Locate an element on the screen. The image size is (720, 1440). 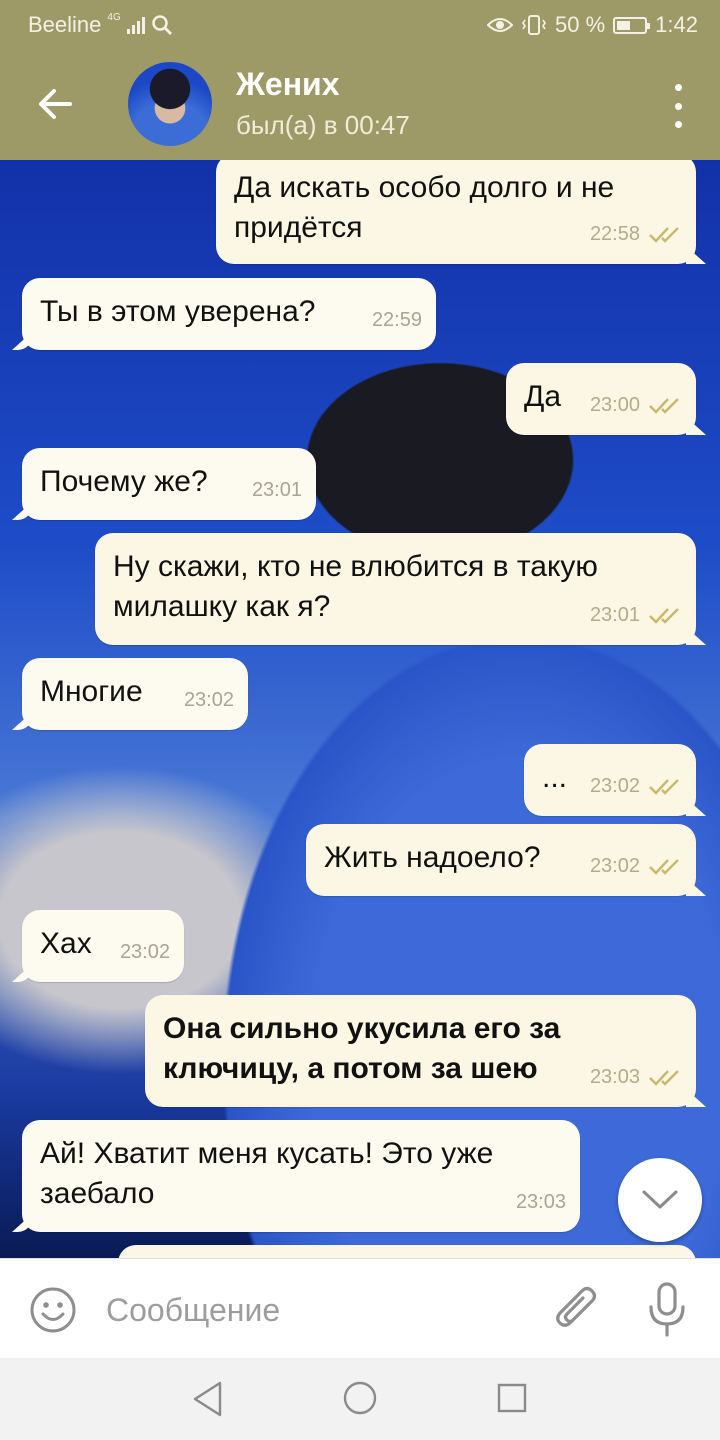
attach-button is located at coordinates (577, 1310).